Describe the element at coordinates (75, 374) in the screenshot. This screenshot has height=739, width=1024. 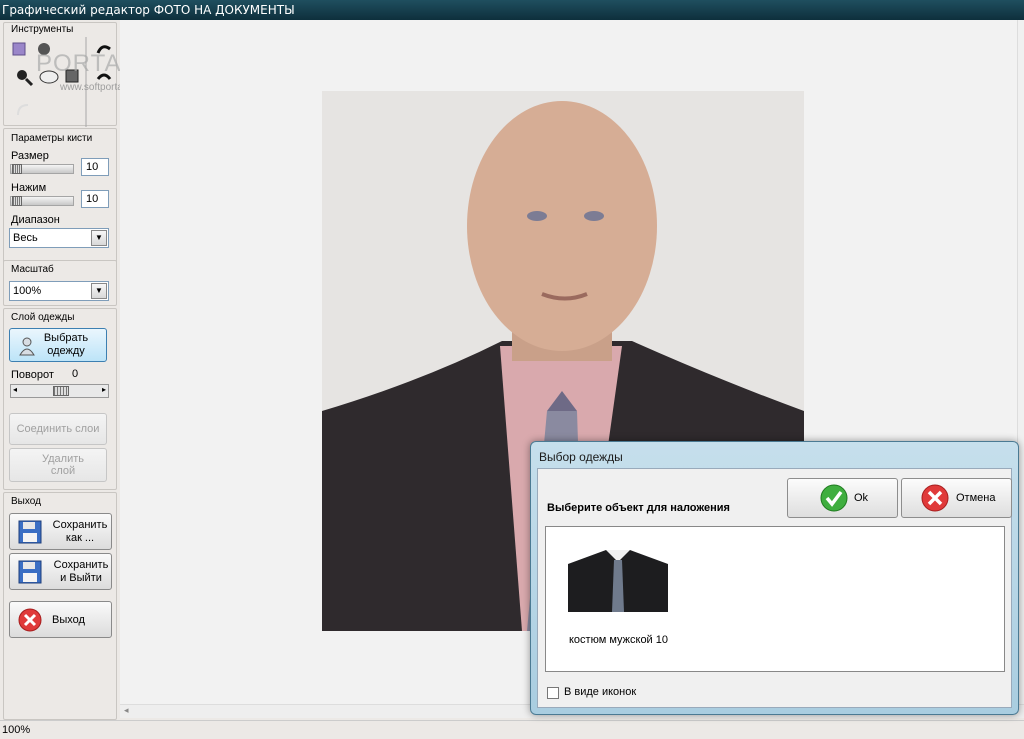
I see `rotate-value: 0` at that location.